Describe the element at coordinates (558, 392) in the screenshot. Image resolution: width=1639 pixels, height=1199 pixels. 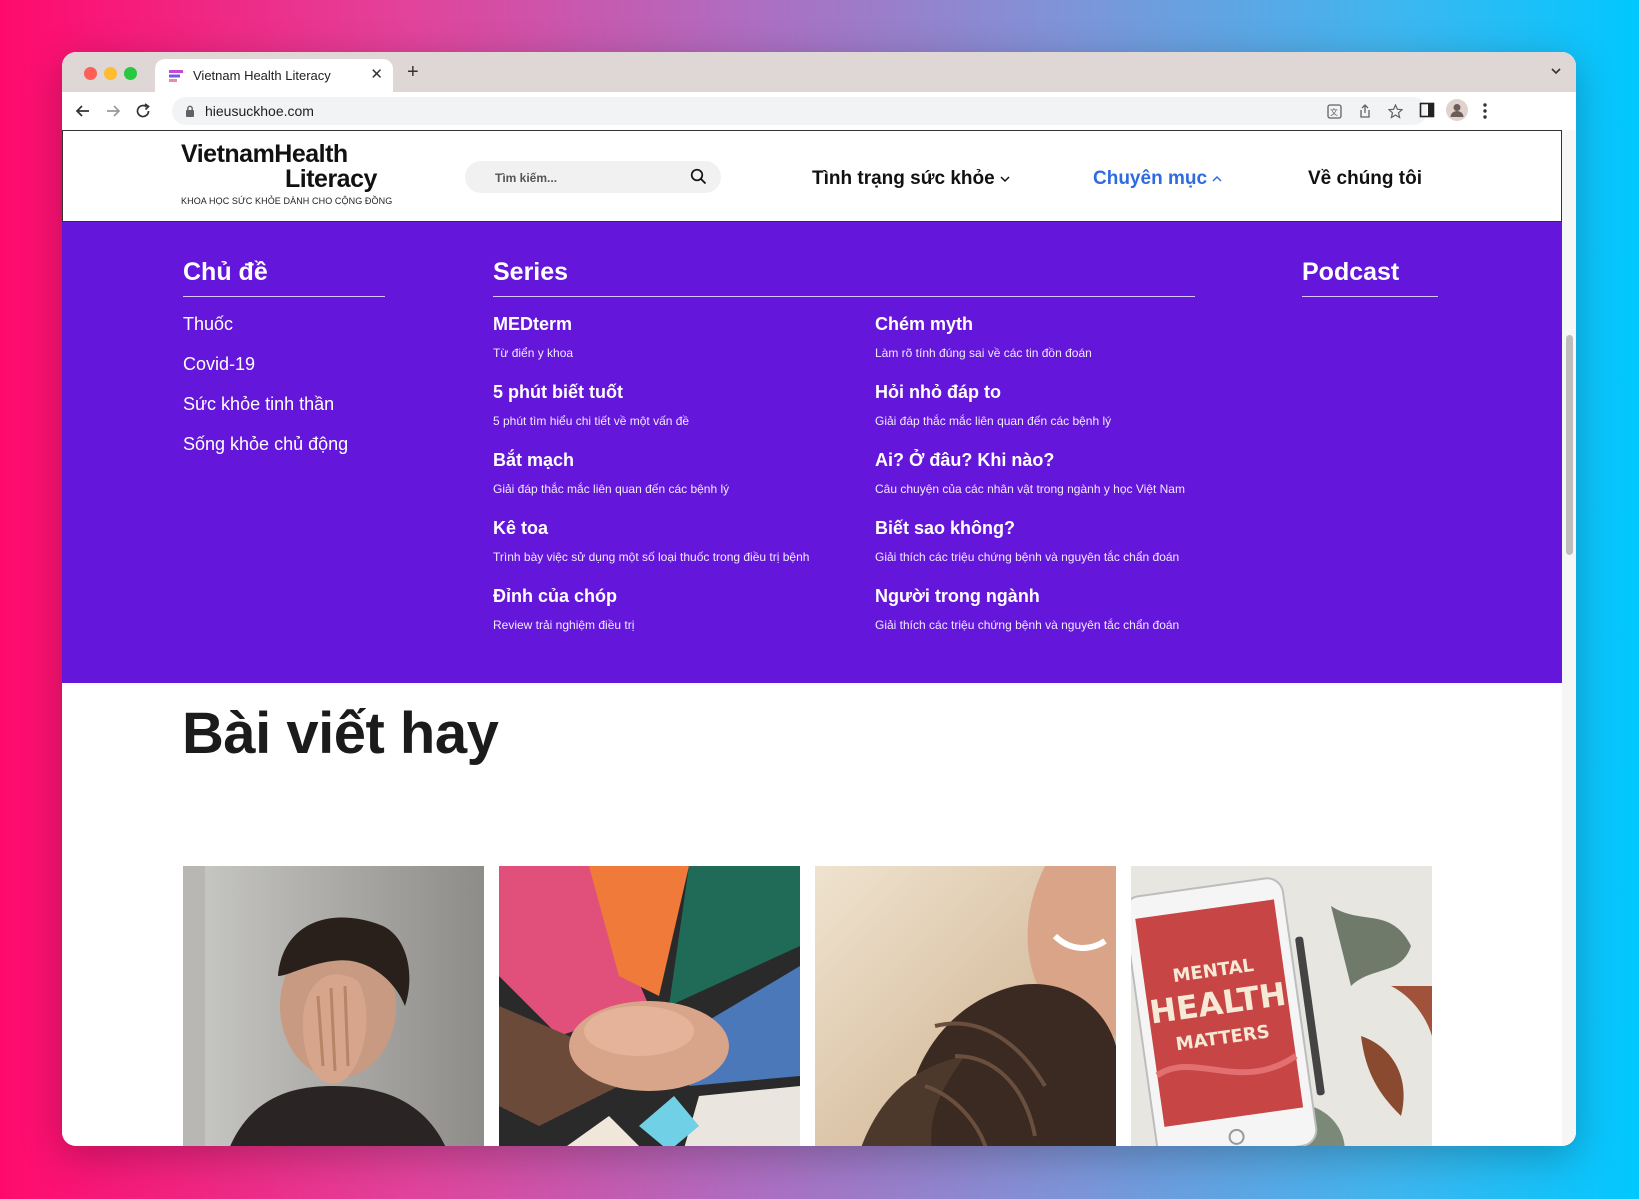
I see `series-link: 5 phút biết tuốt` at that location.